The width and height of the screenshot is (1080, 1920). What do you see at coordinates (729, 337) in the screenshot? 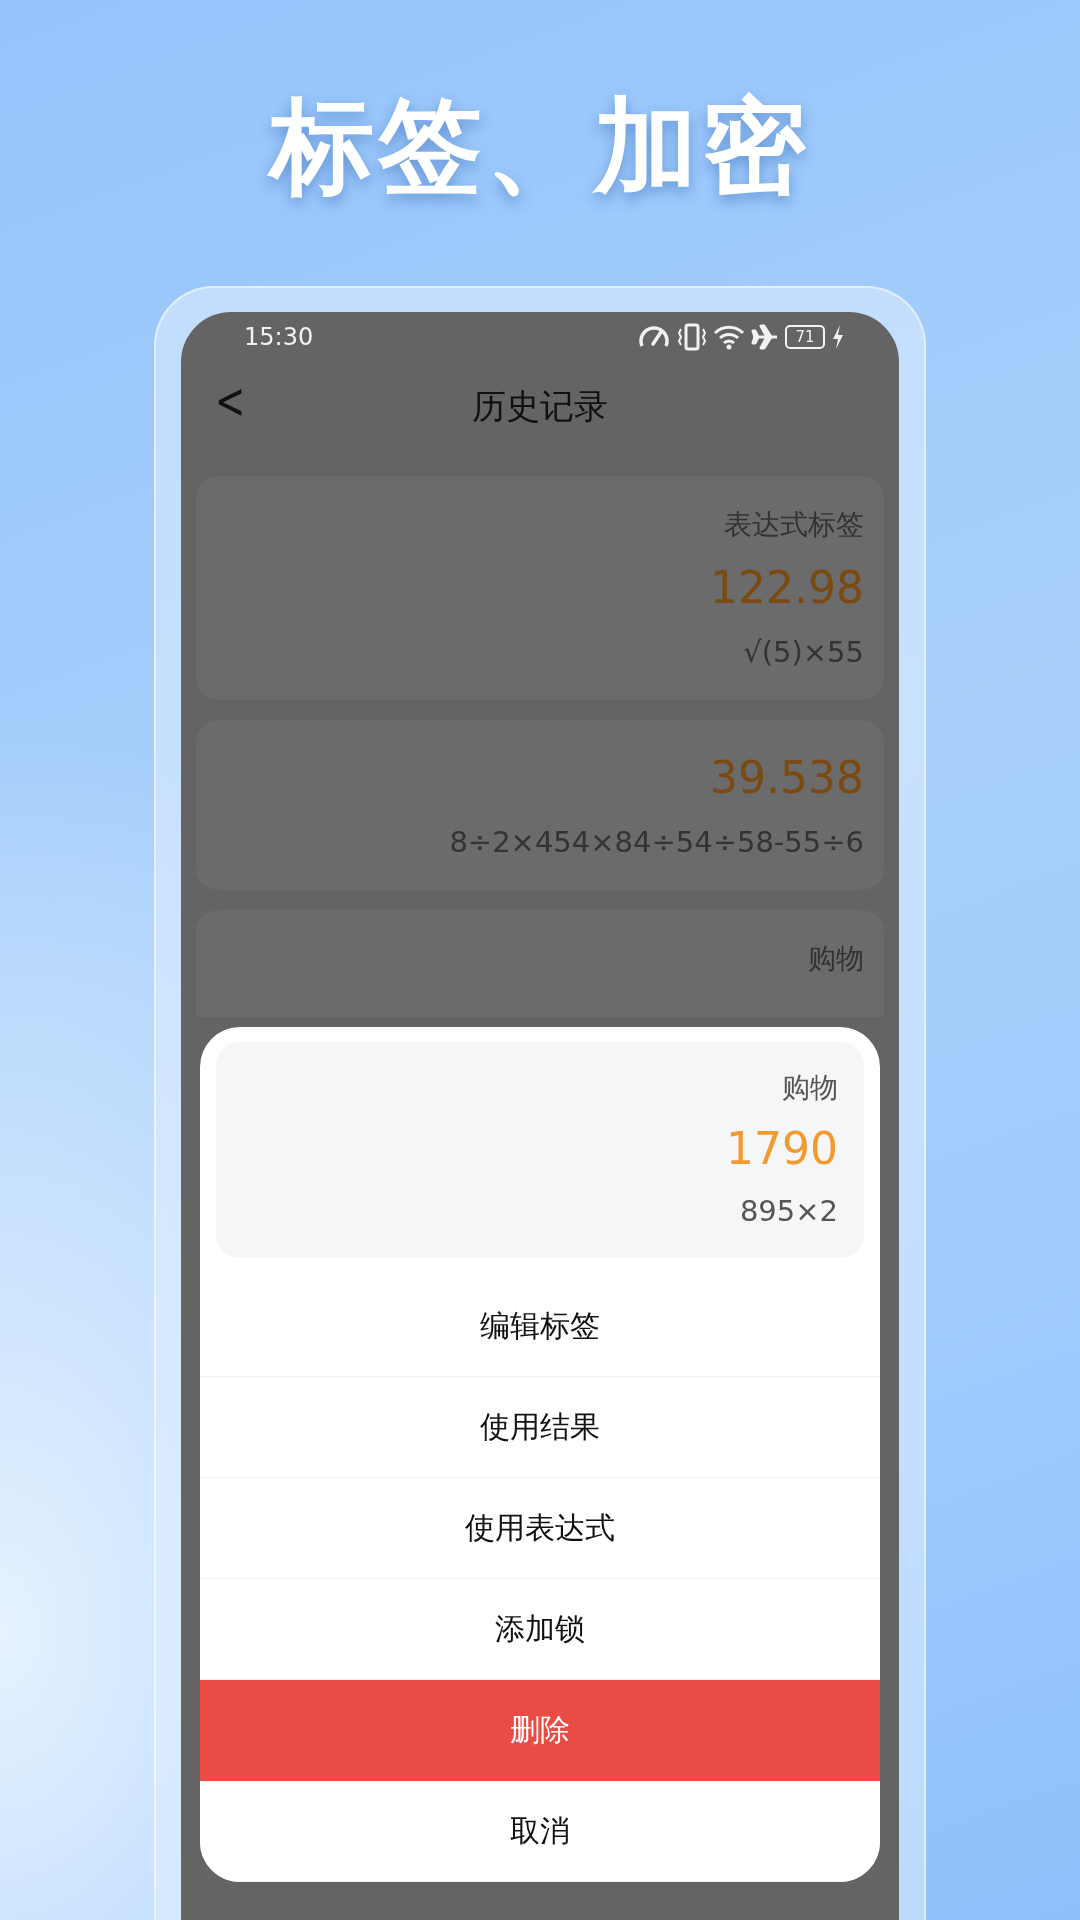
I see `wifi-icon` at bounding box center [729, 337].